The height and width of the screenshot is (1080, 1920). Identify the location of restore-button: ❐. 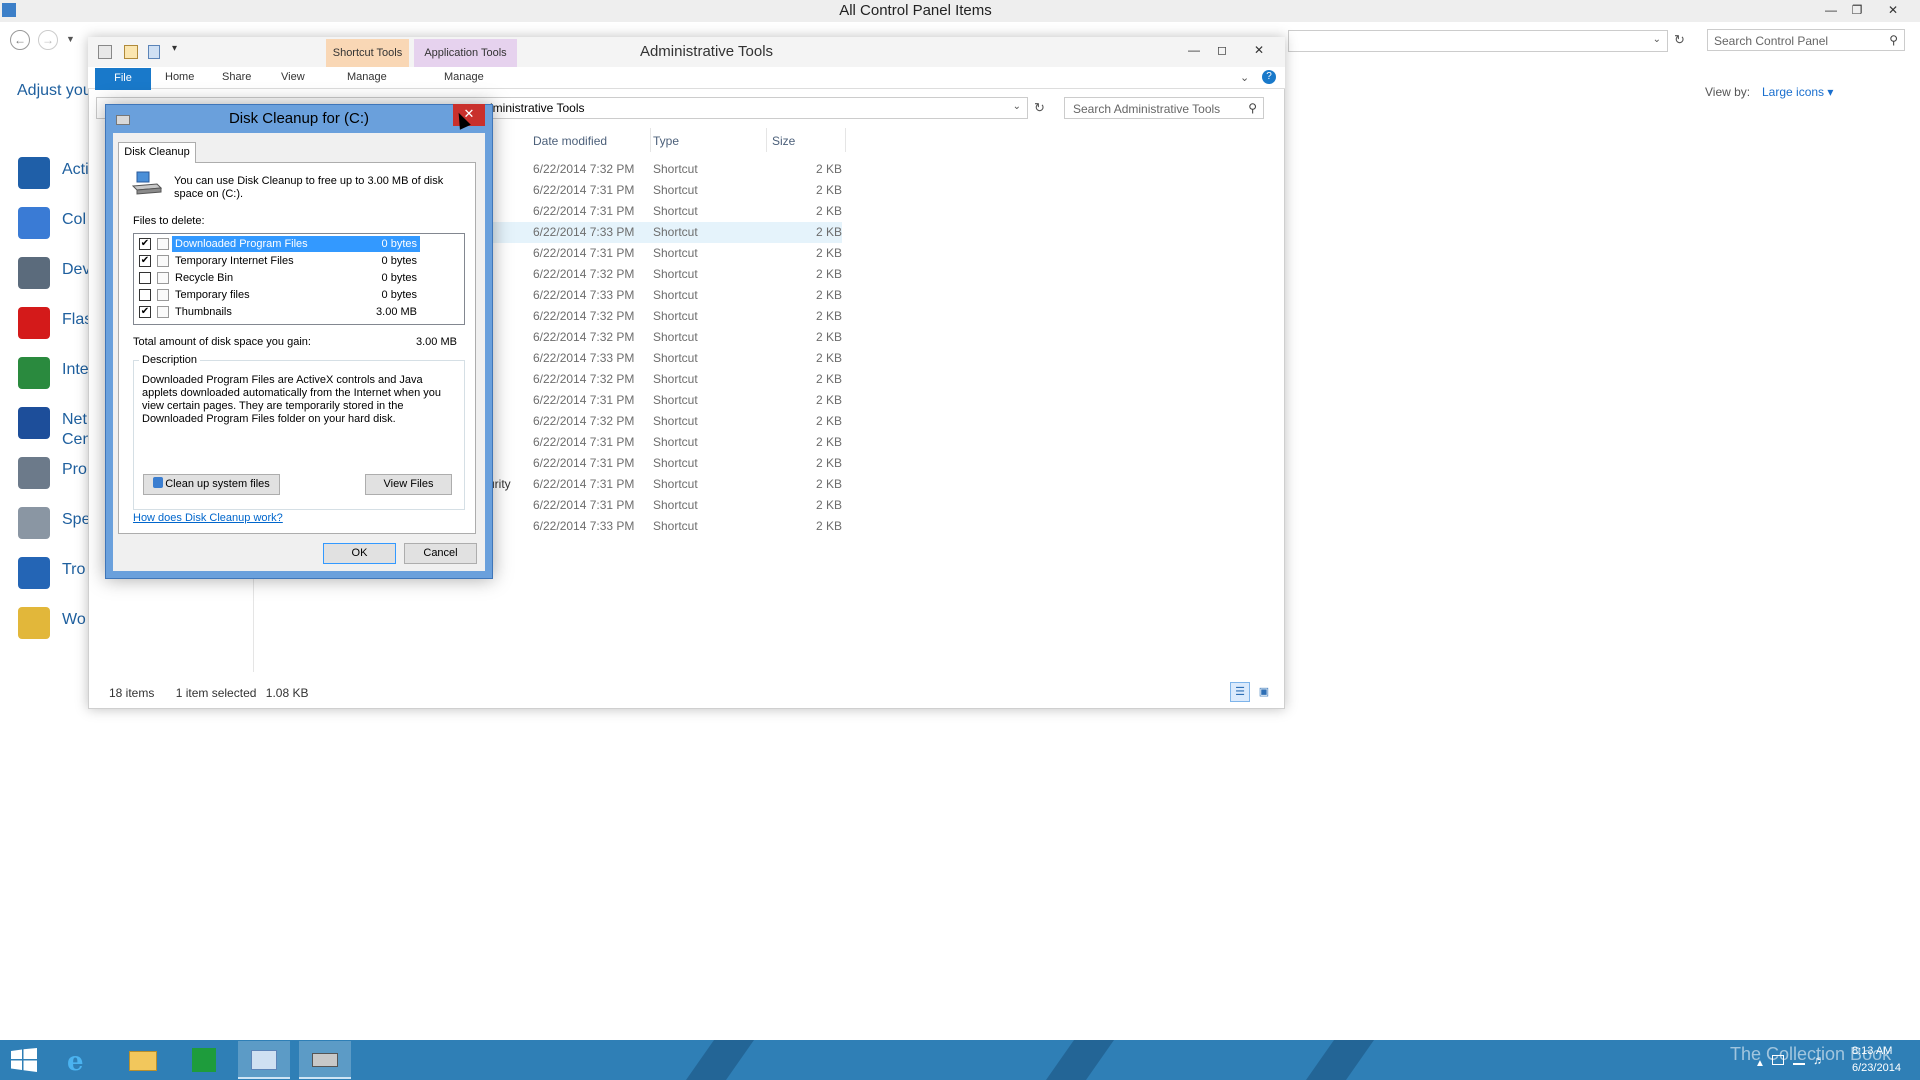
(1857, 11).